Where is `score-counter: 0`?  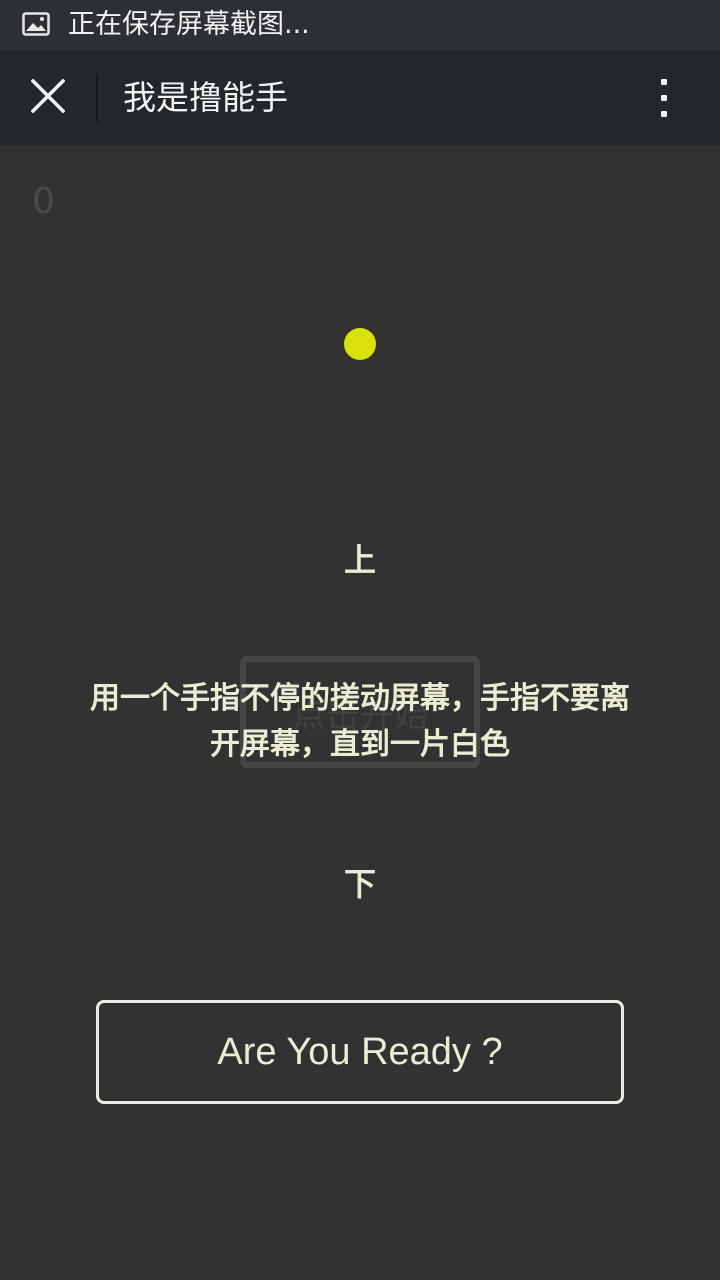
score-counter: 0 is located at coordinates (43, 201).